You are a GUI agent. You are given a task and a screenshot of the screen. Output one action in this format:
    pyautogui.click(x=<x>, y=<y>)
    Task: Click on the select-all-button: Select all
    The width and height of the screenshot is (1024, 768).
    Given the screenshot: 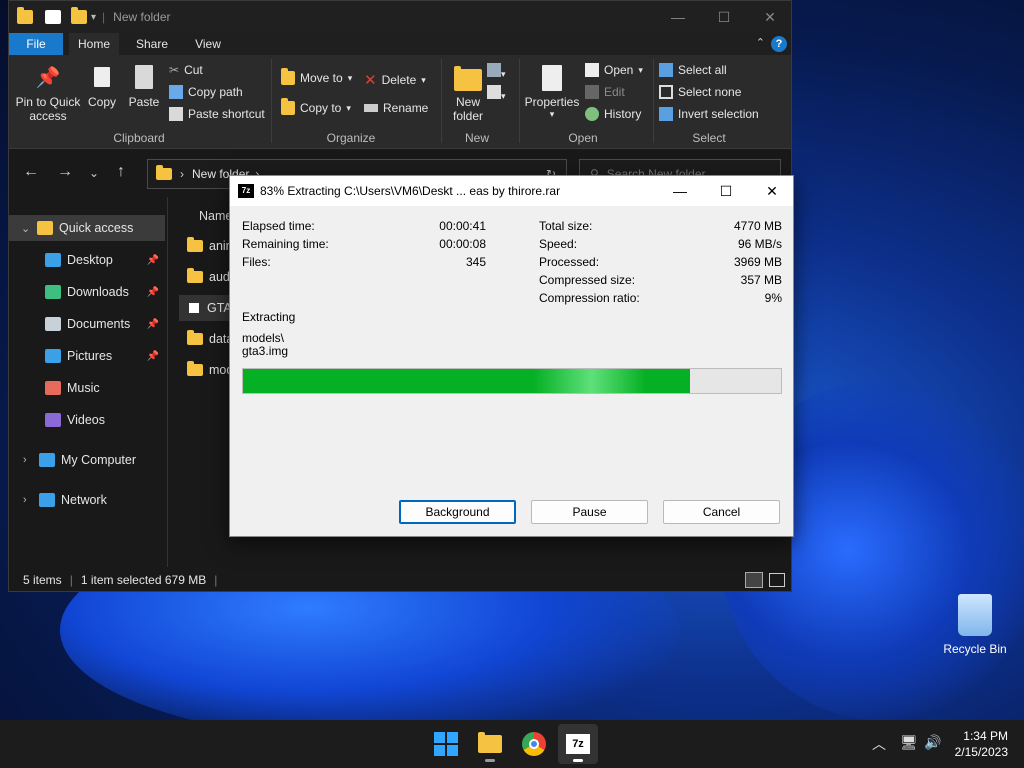 What is the action you would take?
    pyautogui.click(x=693, y=70)
    